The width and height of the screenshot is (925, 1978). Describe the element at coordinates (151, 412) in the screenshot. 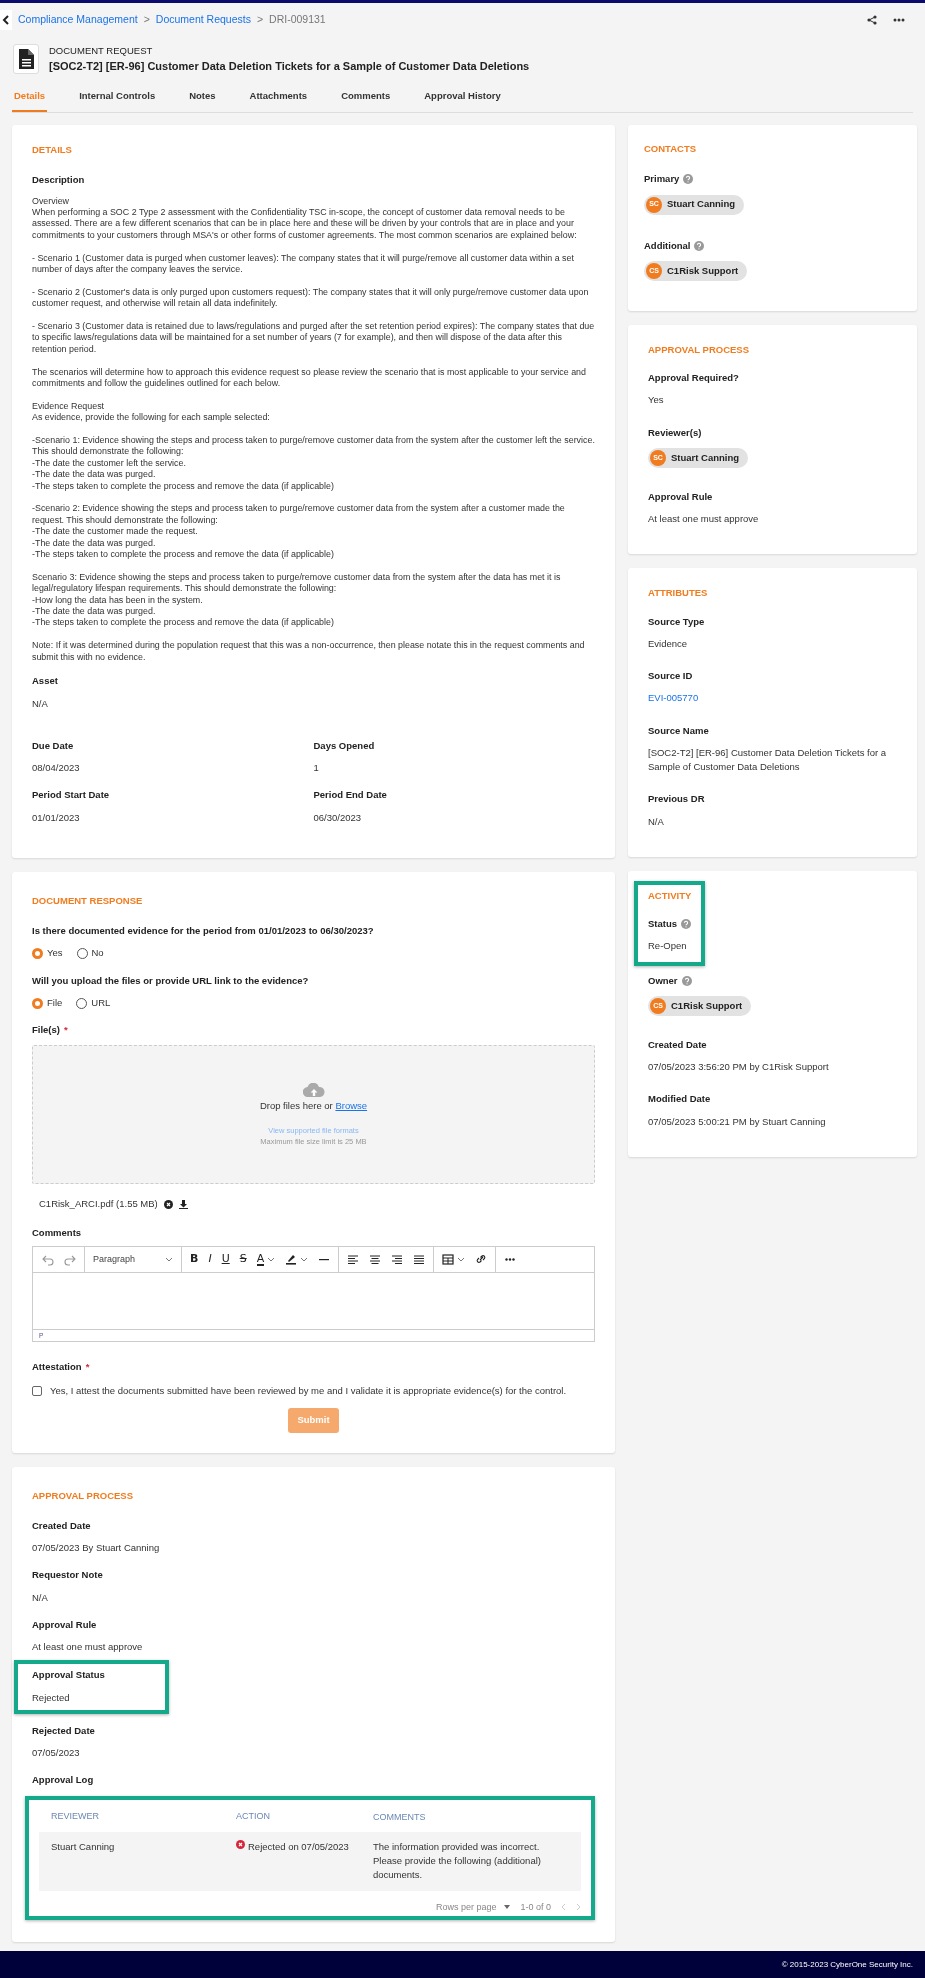

I see `description-paragraph: Evidence Request As evidence, provide the following for each sample selected:` at that location.